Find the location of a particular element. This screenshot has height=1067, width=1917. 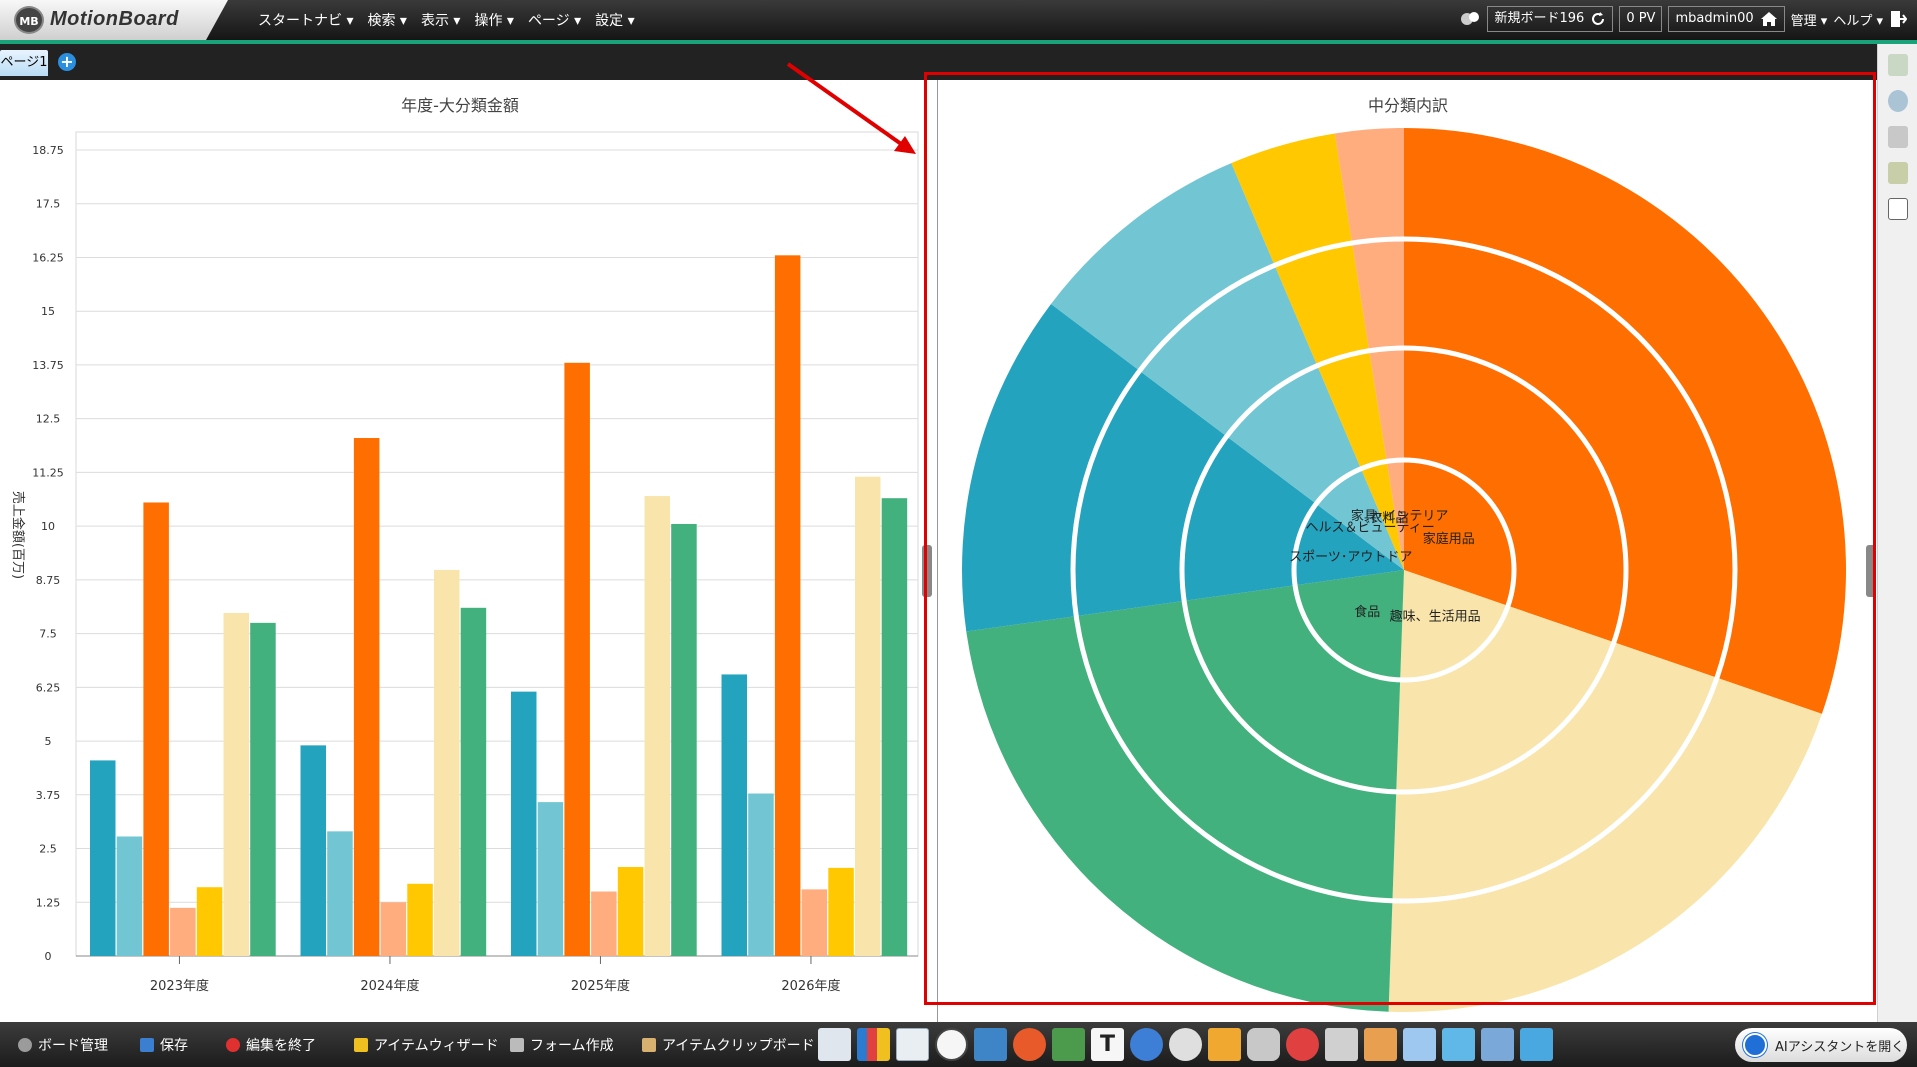

y-tick-label: 18.75 is located at coordinates (48, 150).